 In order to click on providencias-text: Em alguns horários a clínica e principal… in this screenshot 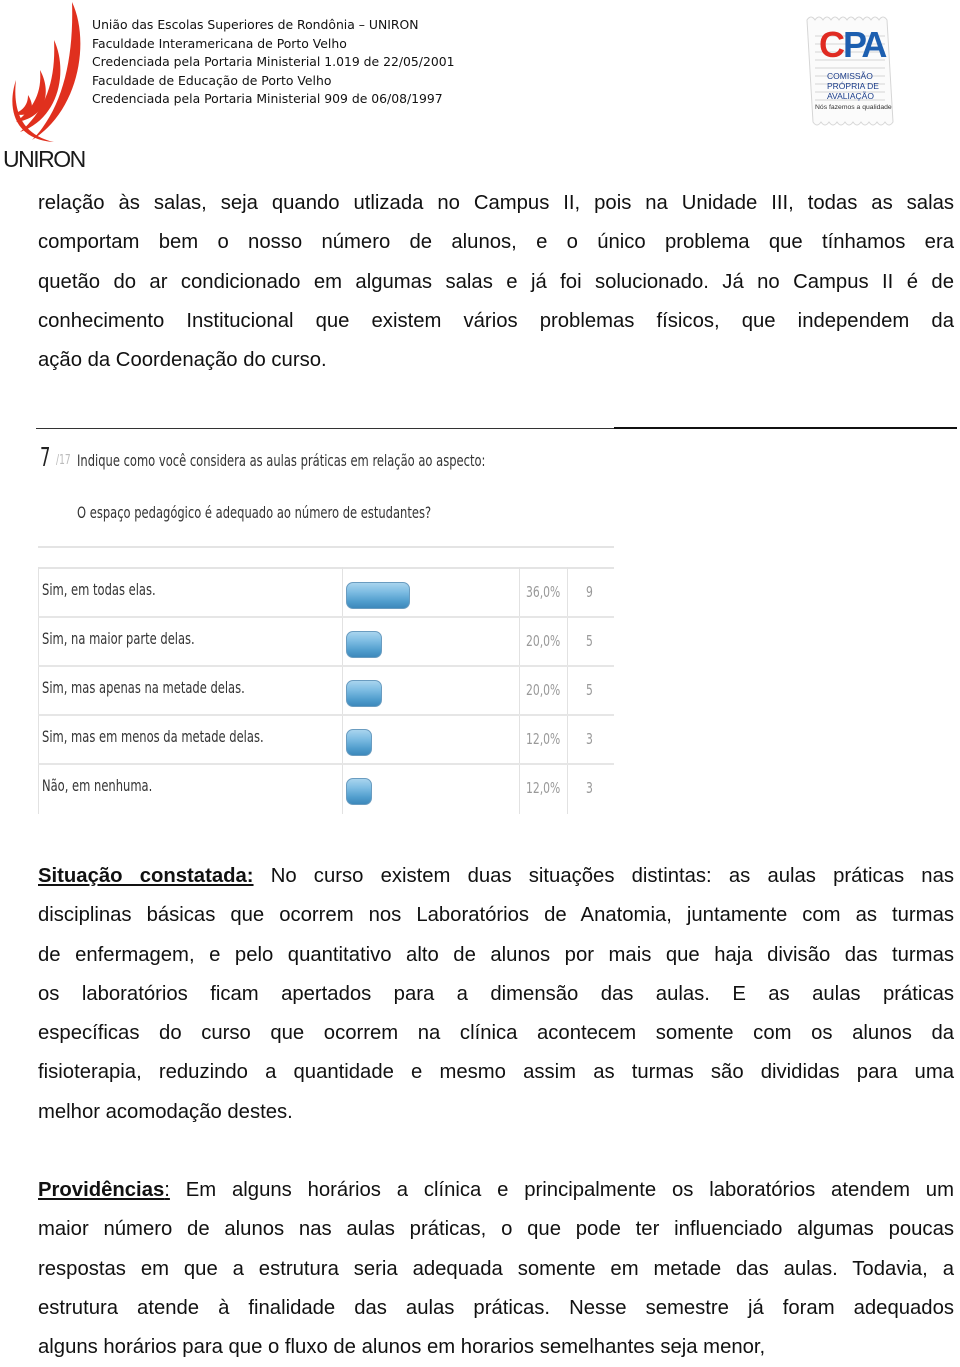, I will do `click(561, 1190)`.